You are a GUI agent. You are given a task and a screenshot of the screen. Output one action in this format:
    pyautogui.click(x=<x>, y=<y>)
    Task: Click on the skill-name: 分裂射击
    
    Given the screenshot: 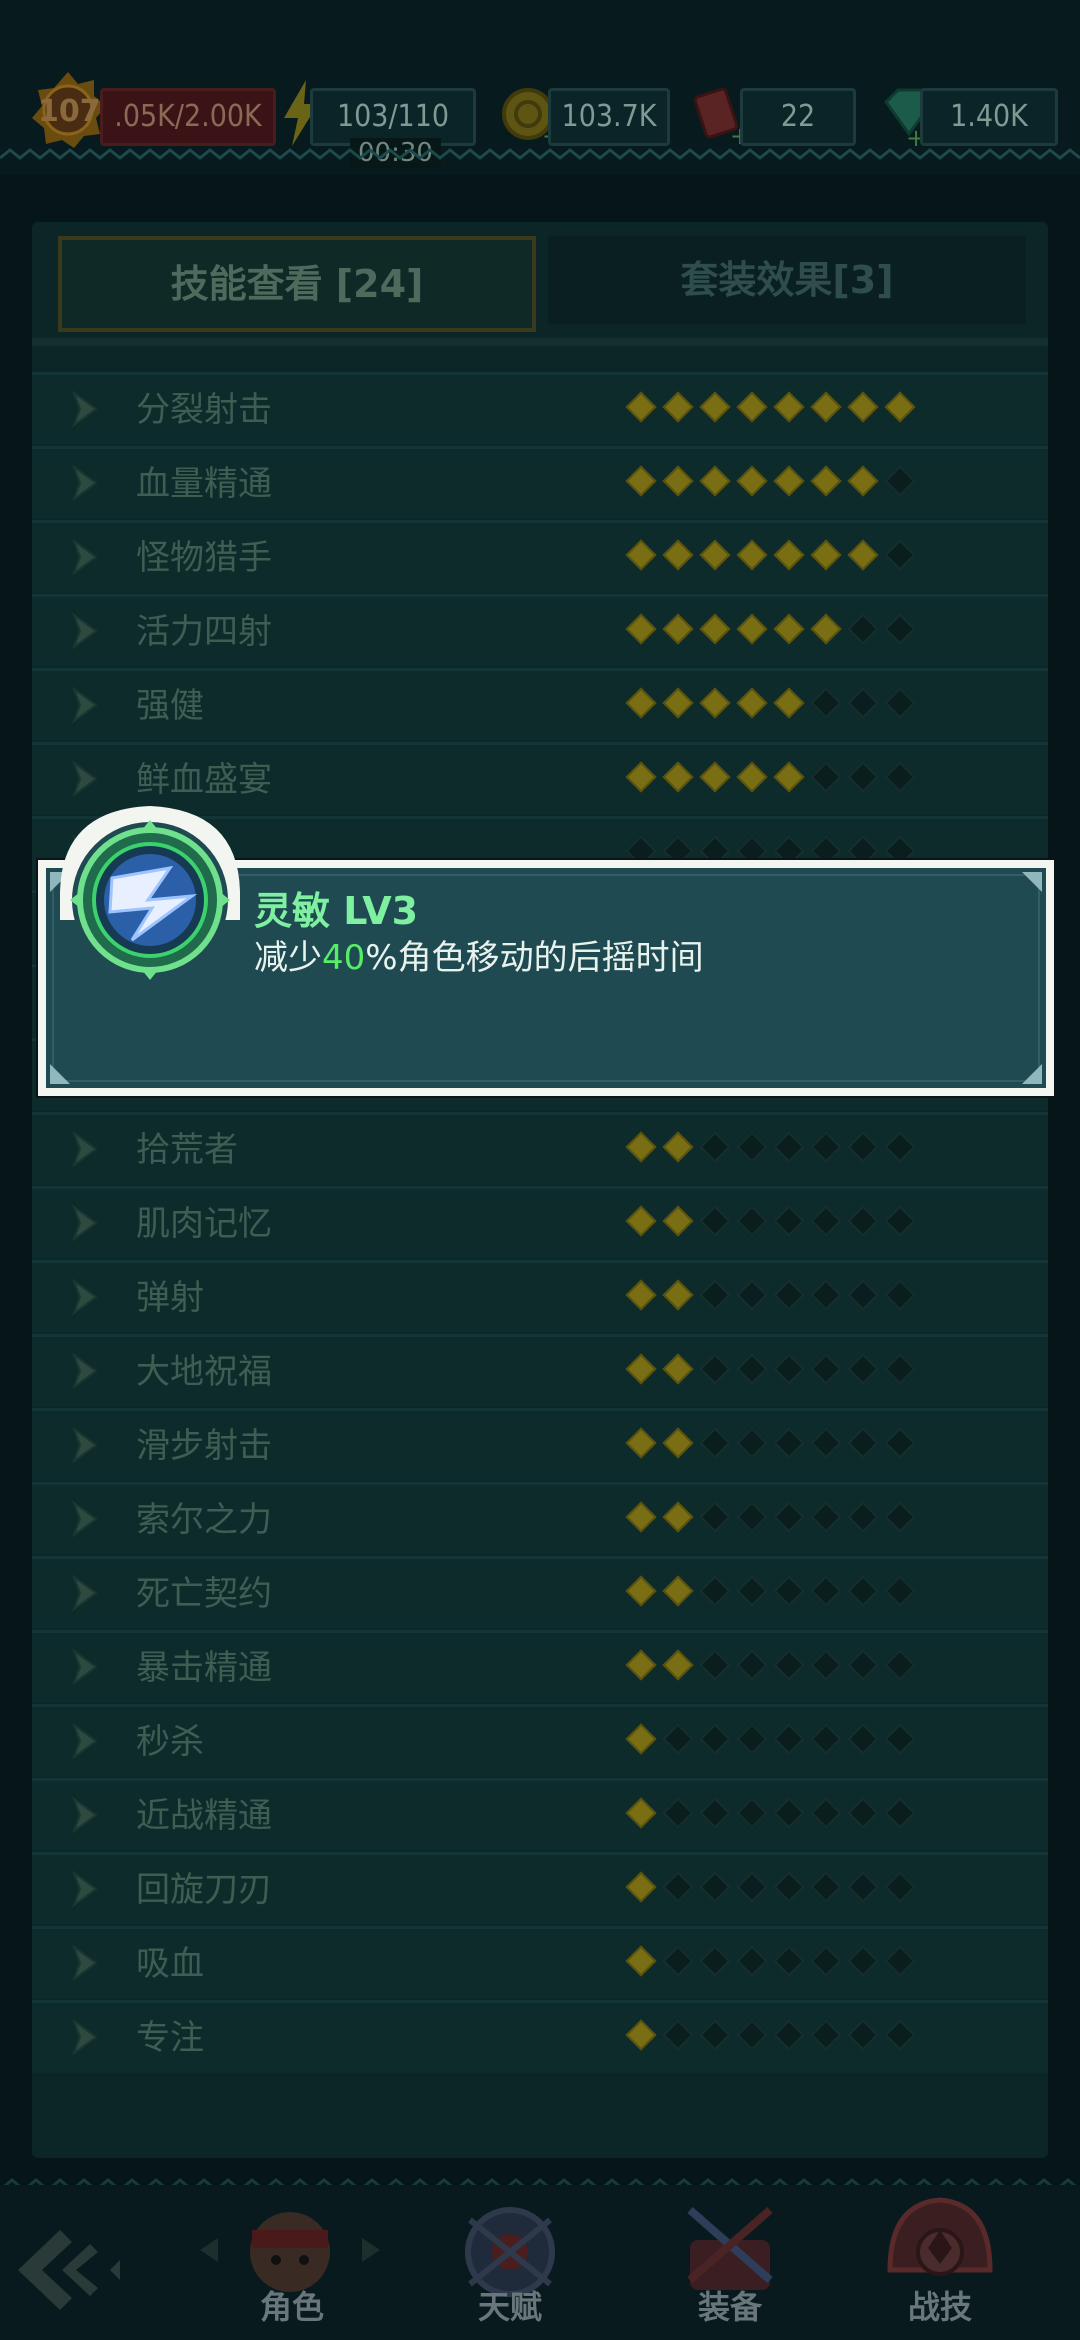 What is the action you would take?
    pyautogui.click(x=204, y=410)
    